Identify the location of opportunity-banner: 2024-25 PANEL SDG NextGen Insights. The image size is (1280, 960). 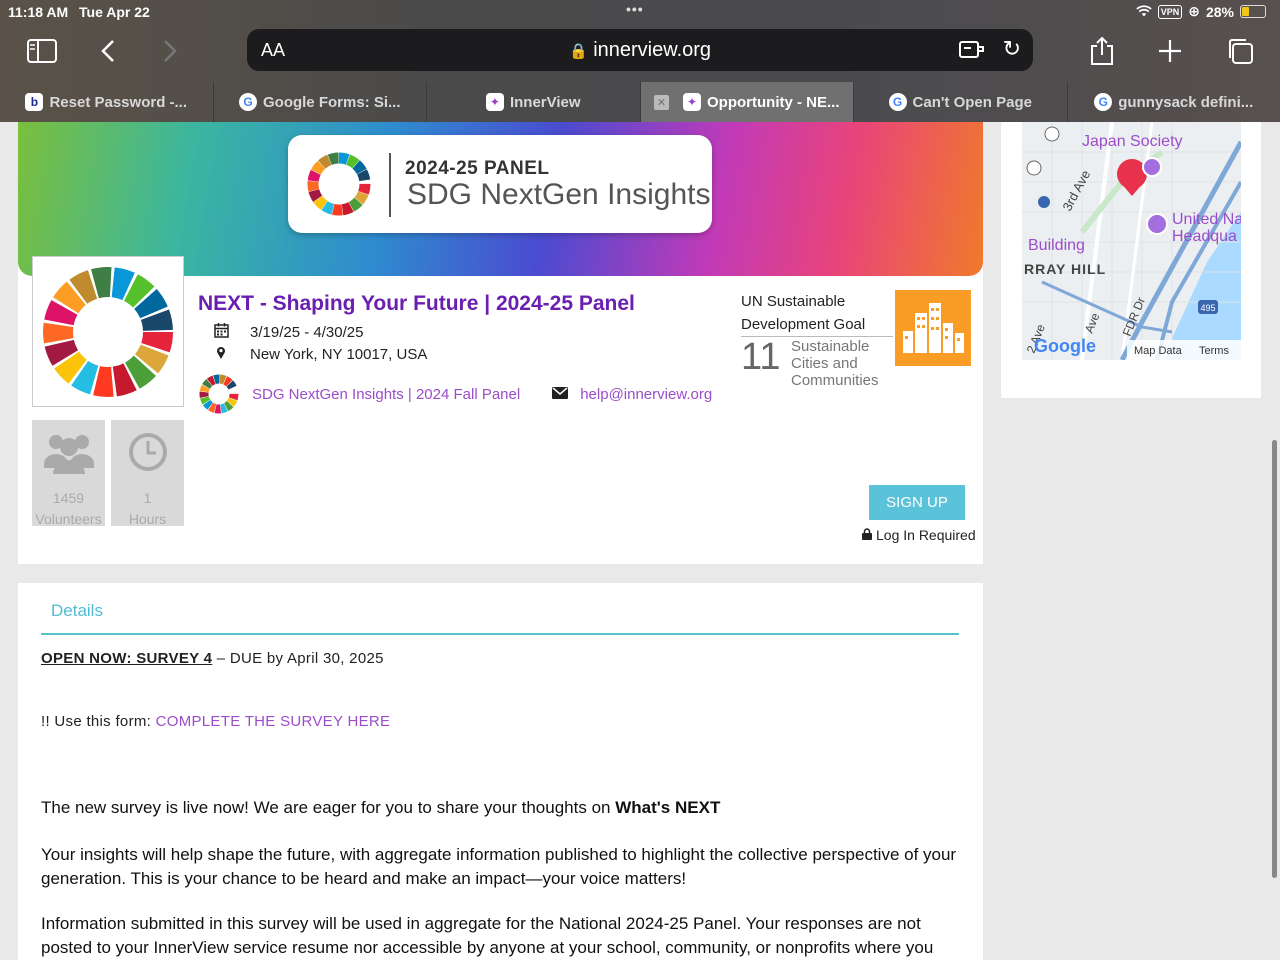
(500, 199).